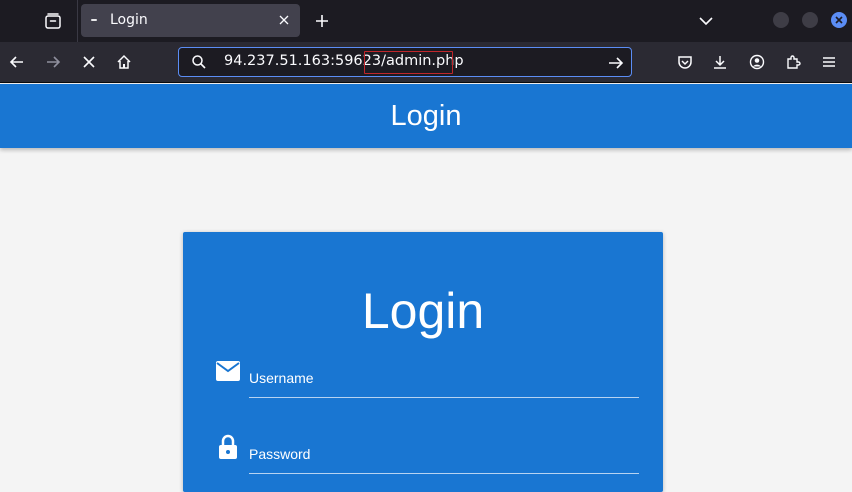 The height and width of the screenshot is (492, 852). I want to click on puzzle-icon, so click(794, 62).